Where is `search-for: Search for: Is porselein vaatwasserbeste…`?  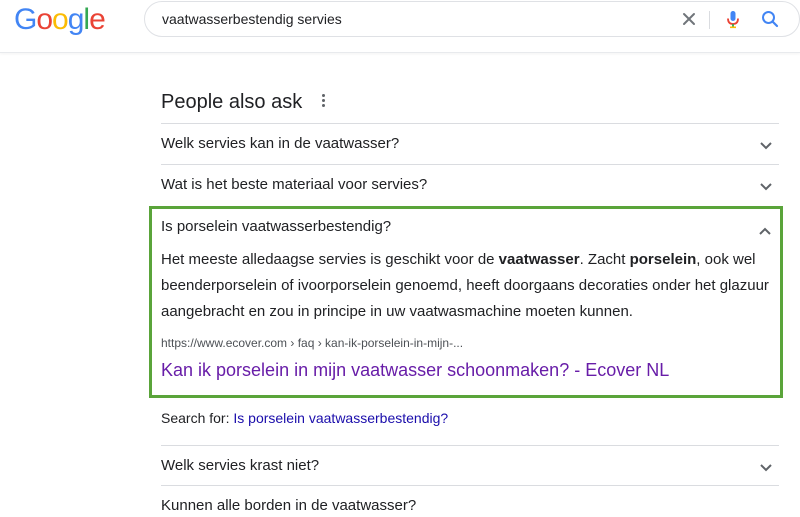 search-for: Search for: Is porselein vaatwasserbeste… is located at coordinates (304, 418).